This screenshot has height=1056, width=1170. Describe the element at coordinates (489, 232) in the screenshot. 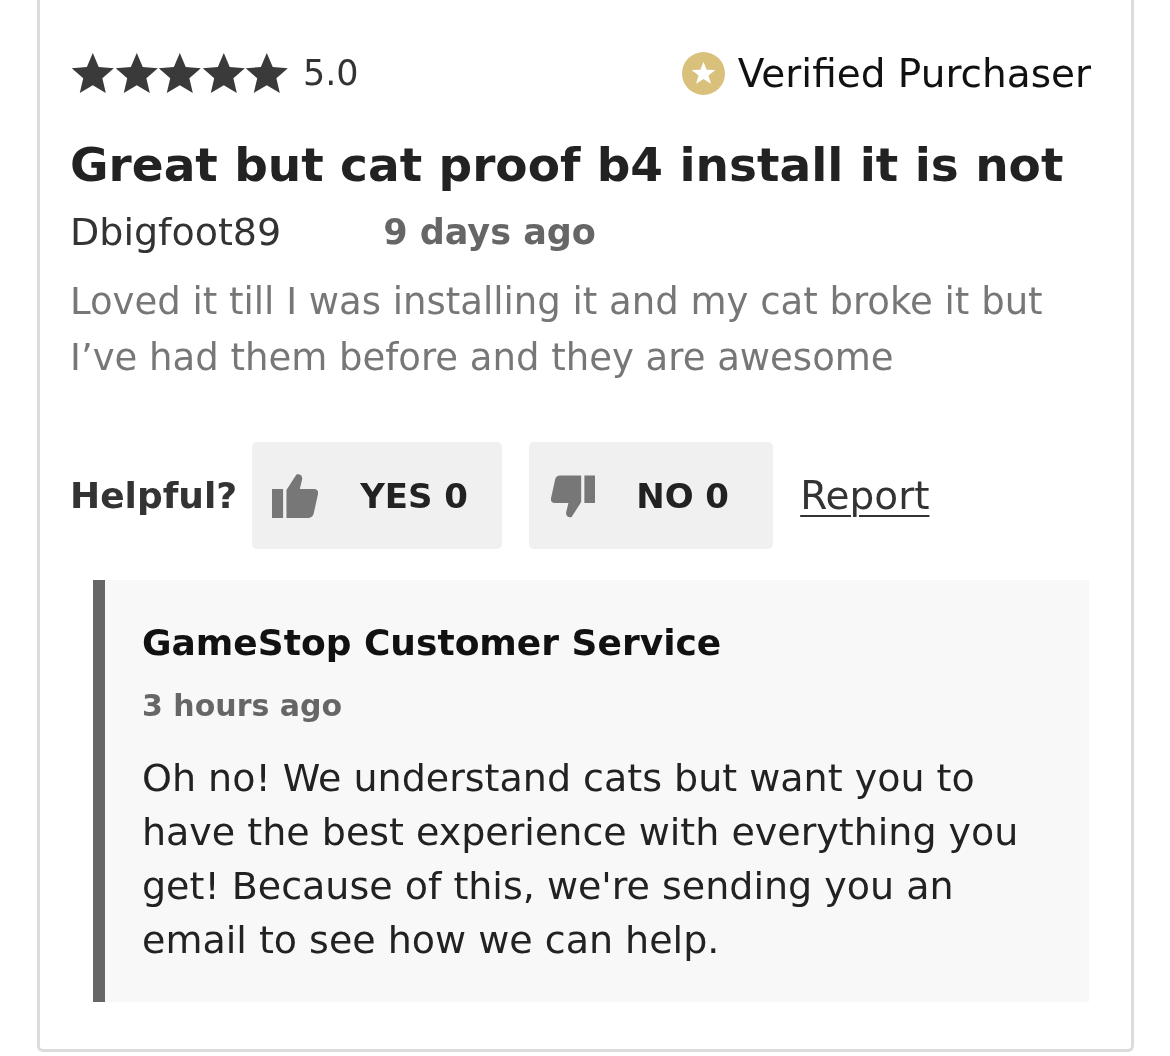

I see `review-date: 9 days ago` at that location.